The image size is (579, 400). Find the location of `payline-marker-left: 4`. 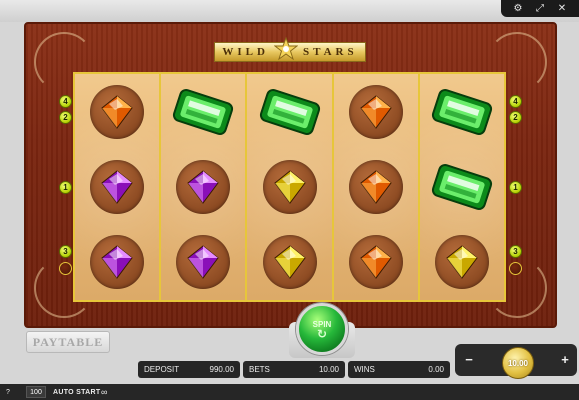

payline-marker-left: 4 is located at coordinates (65, 101).